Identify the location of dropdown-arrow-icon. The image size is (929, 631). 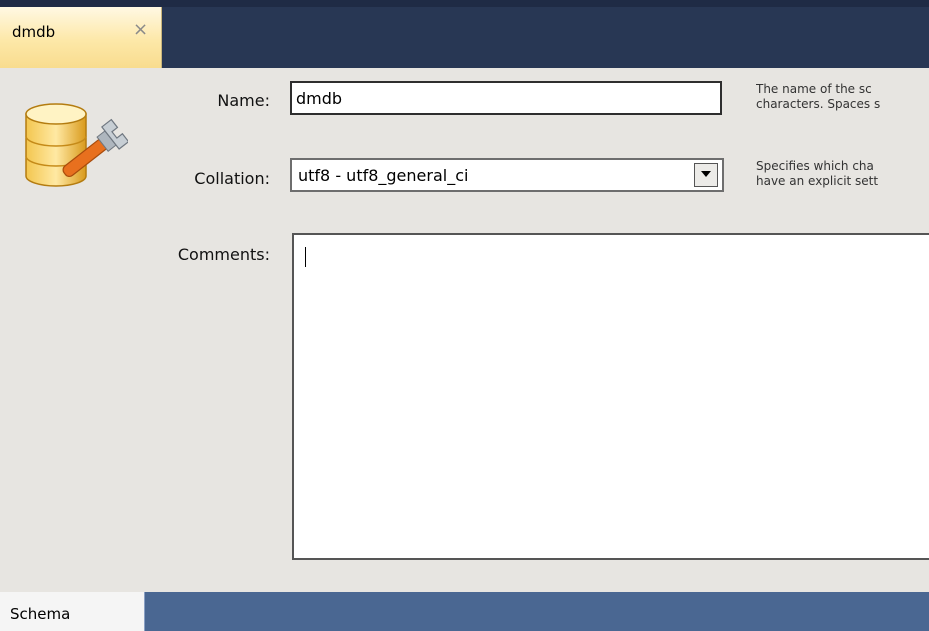
(706, 174).